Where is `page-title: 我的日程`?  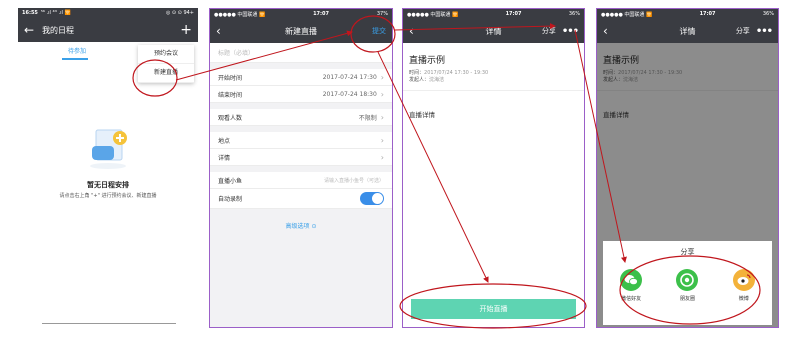
page-title: 我的日程 is located at coordinates (58, 30).